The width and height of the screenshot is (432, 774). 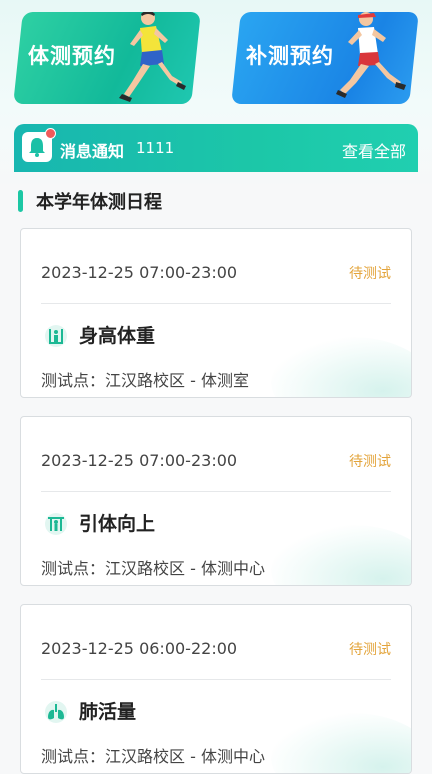 I want to click on test-location: 测试点：江汉路校区 - 体测室, so click(x=145, y=380).